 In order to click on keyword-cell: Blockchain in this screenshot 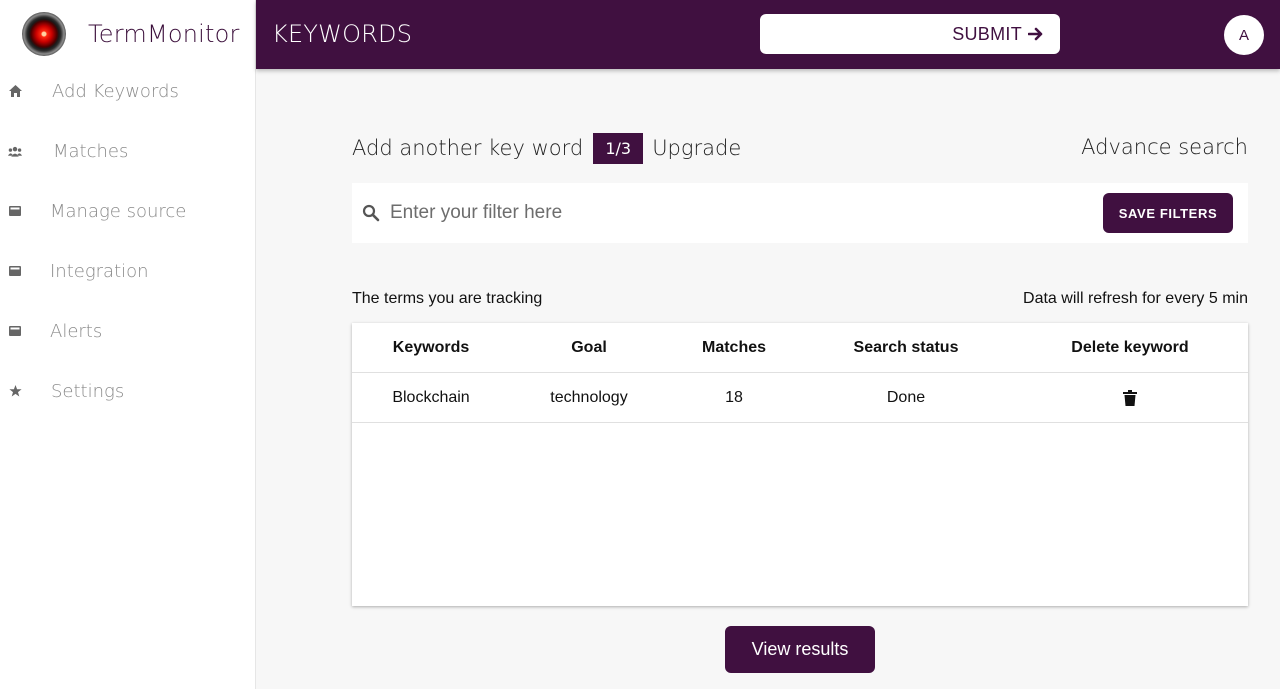, I will do `click(431, 397)`.